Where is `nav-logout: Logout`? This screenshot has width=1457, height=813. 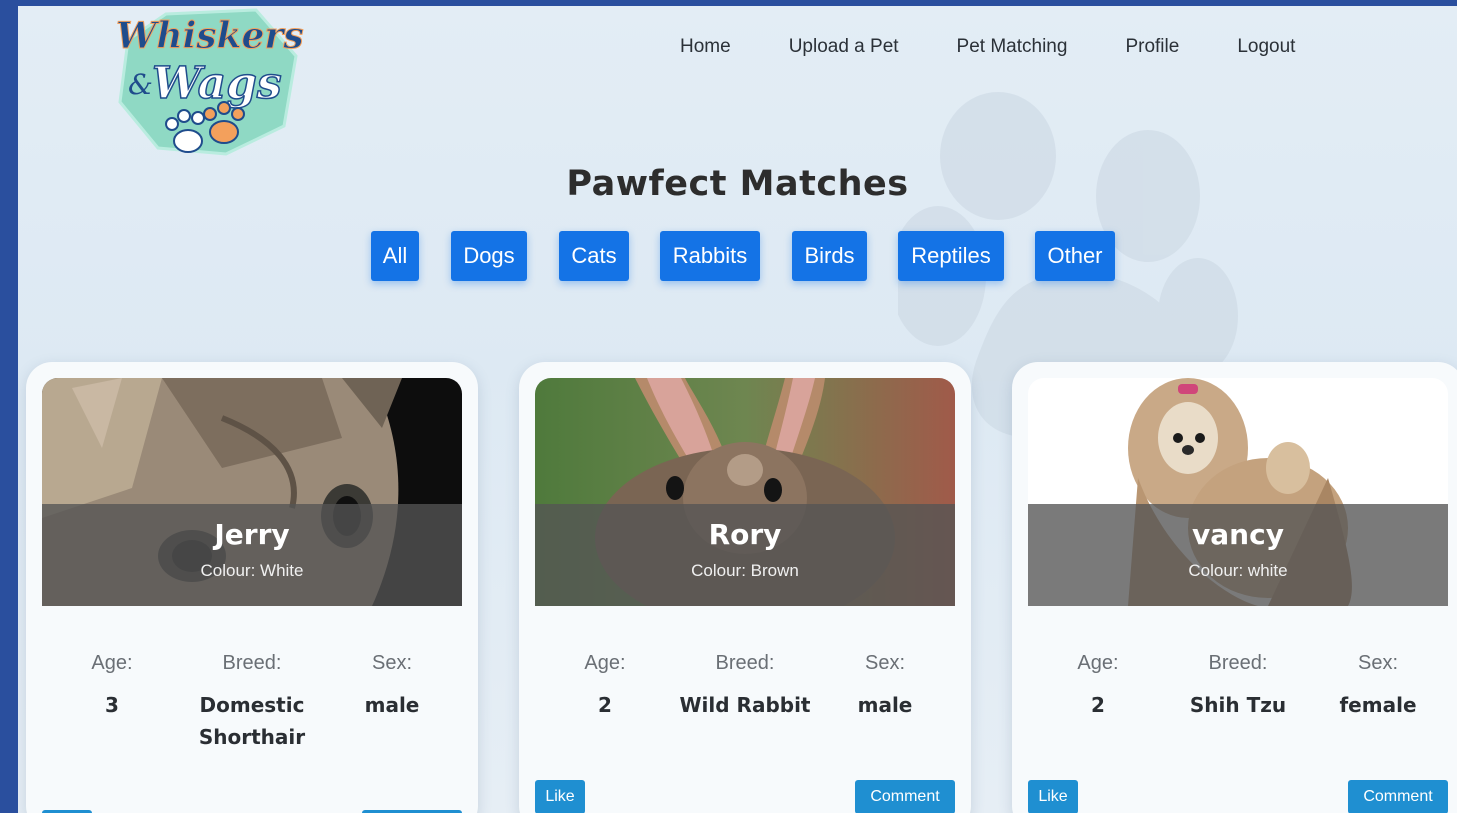
nav-logout: Logout is located at coordinates (1266, 47).